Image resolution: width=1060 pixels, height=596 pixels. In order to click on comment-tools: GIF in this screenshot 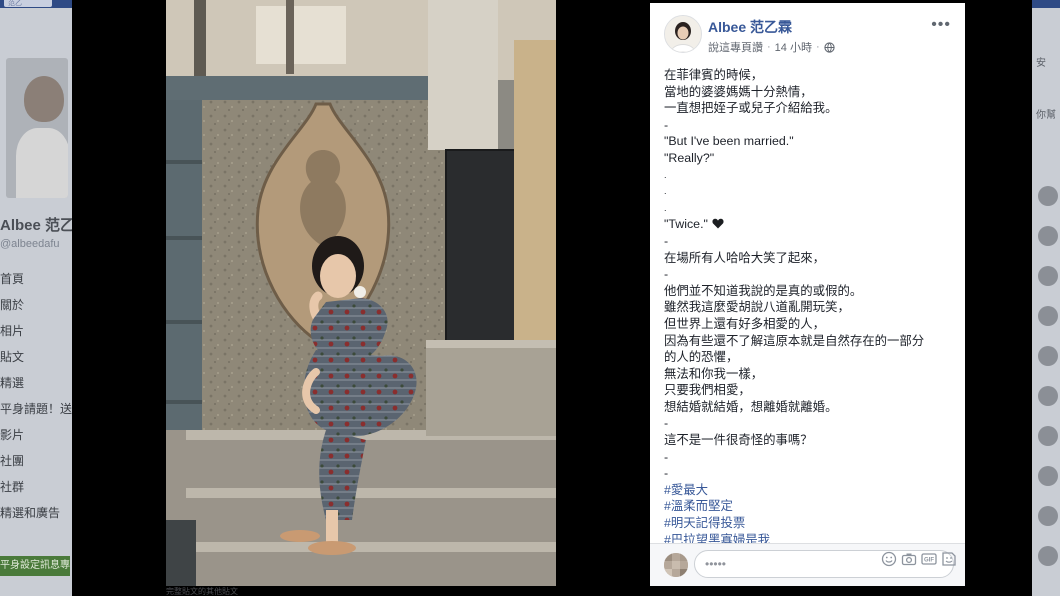, I will do `click(919, 559)`.